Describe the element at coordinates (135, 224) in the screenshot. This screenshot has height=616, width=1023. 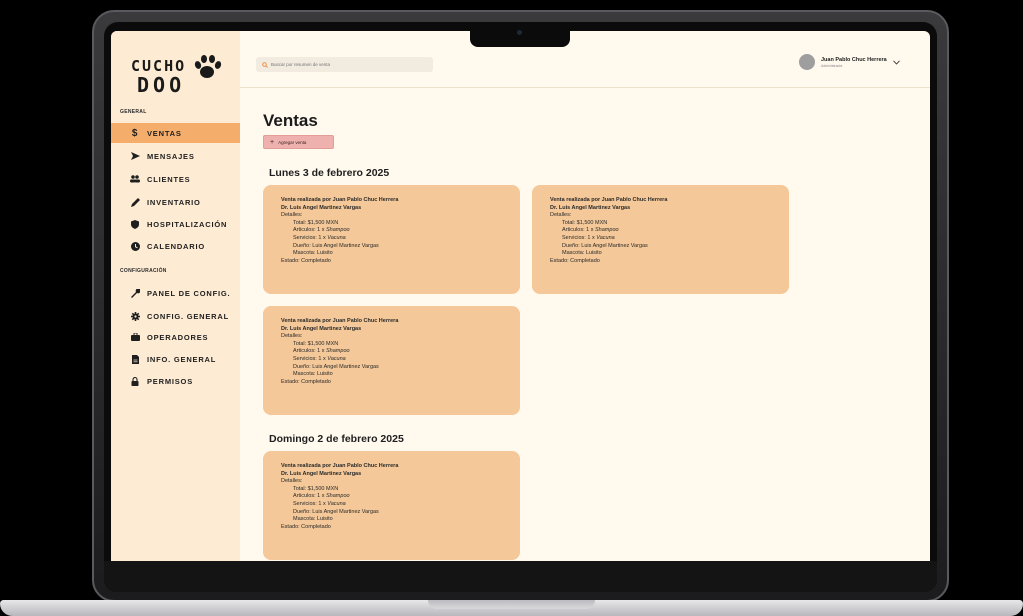
I see `shield-icon` at that location.